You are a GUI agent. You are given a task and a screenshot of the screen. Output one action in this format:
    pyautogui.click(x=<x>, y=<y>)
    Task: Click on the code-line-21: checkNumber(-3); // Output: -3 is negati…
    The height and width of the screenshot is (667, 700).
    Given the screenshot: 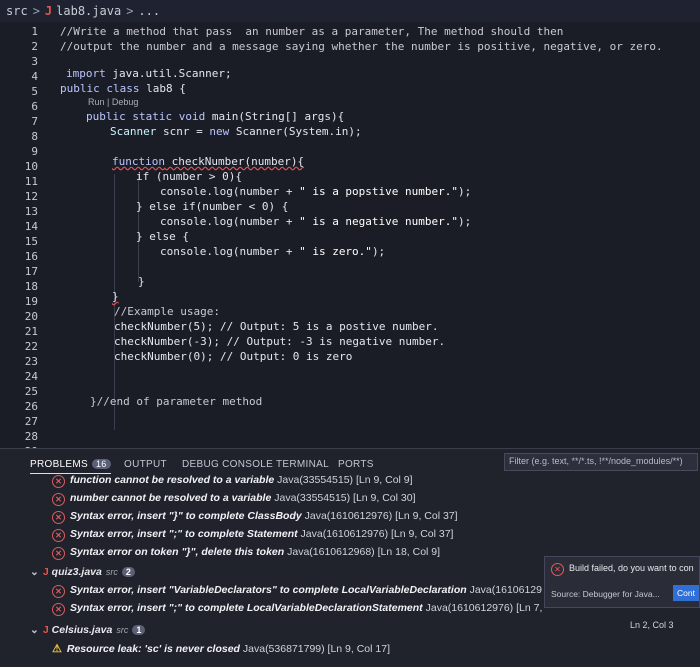 What is the action you would take?
    pyautogui.click(x=279, y=341)
    